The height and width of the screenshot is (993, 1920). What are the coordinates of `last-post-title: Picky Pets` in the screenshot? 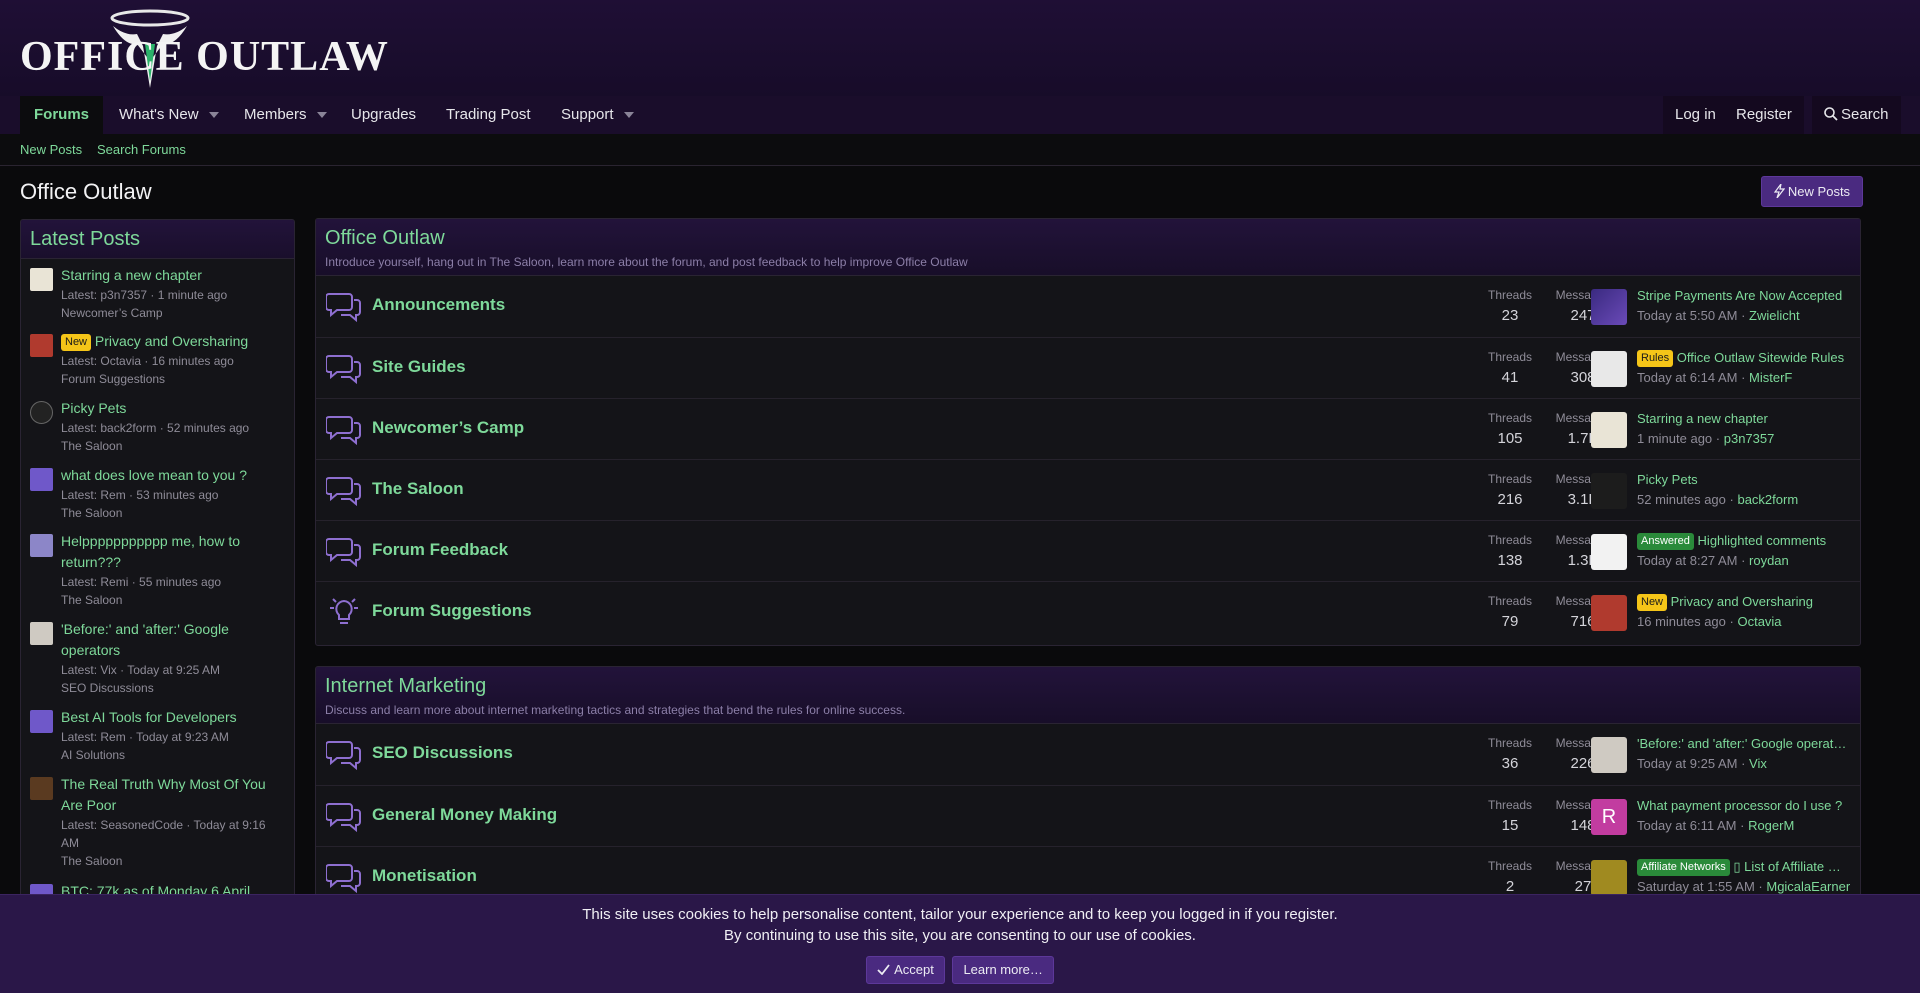 It's located at (1743, 479).